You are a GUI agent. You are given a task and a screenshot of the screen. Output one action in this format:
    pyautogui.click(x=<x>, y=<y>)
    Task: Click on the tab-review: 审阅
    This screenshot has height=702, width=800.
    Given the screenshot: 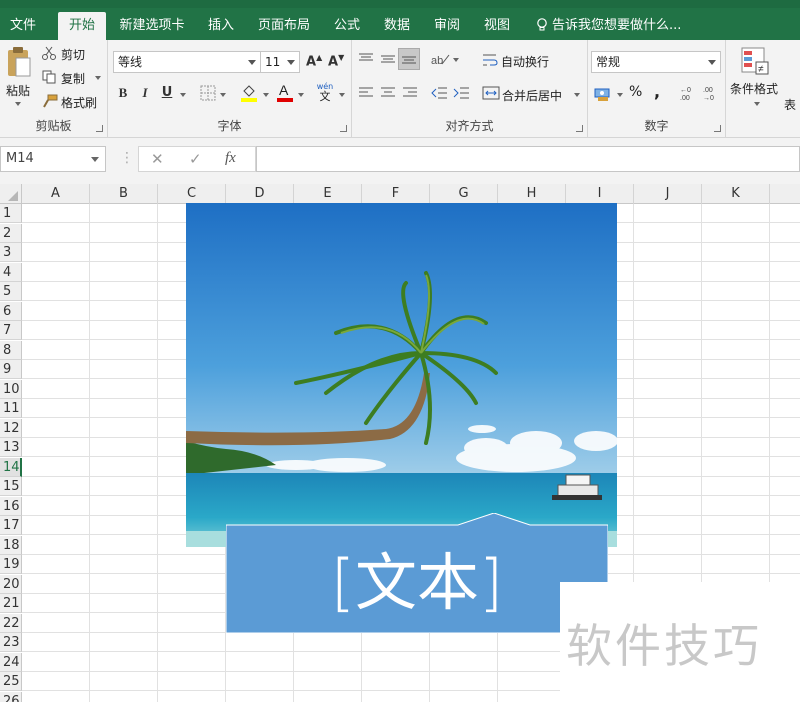 What is the action you would take?
    pyautogui.click(x=447, y=26)
    